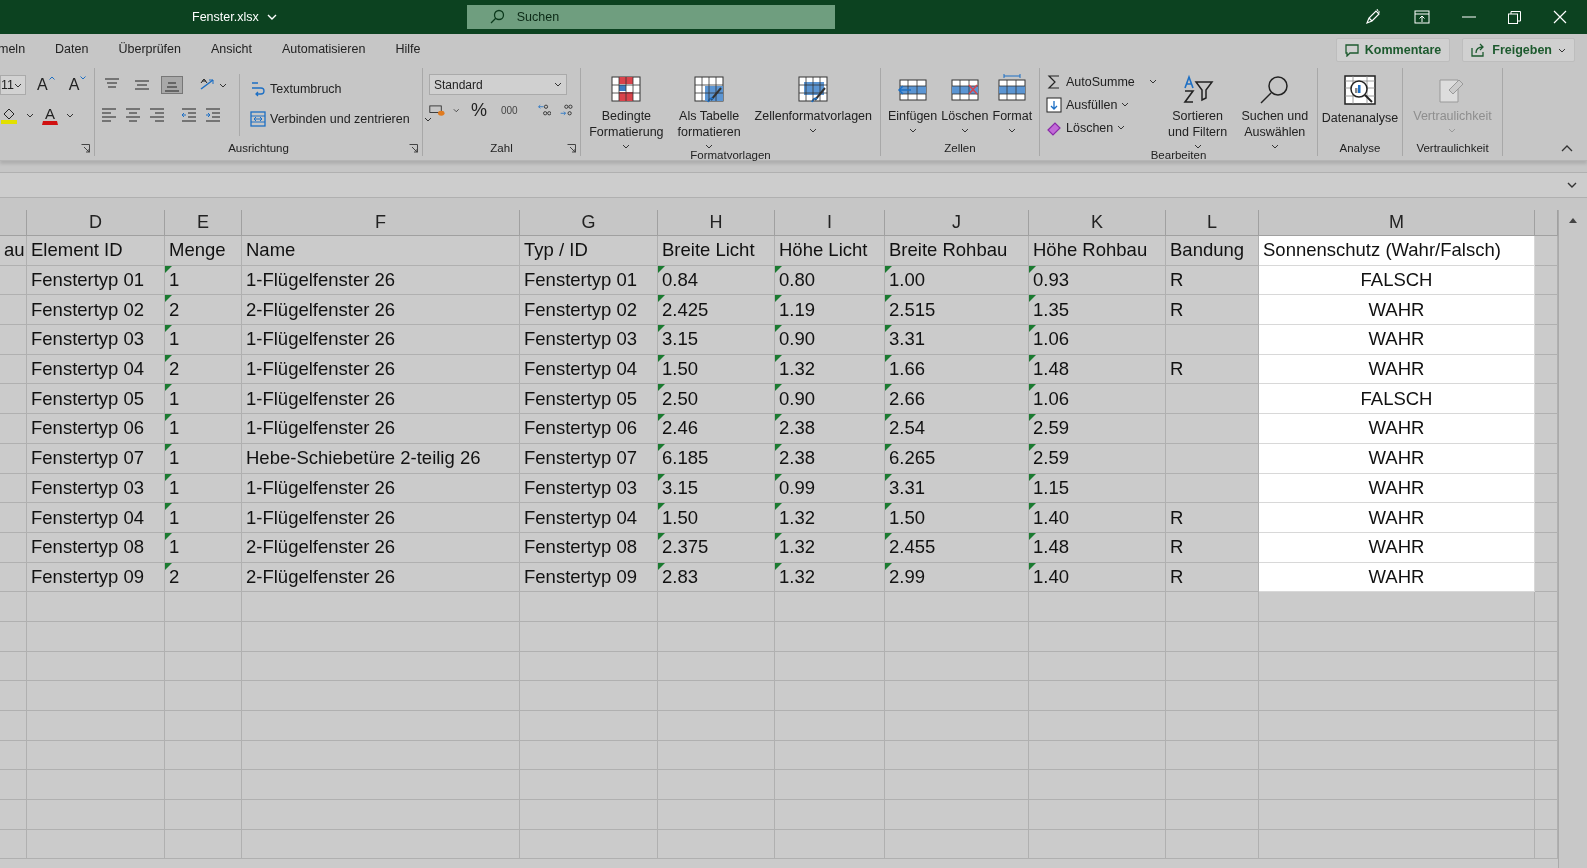 This screenshot has width=1587, height=868. What do you see at coordinates (214, 85) in the screenshot?
I see `orientation-icon` at bounding box center [214, 85].